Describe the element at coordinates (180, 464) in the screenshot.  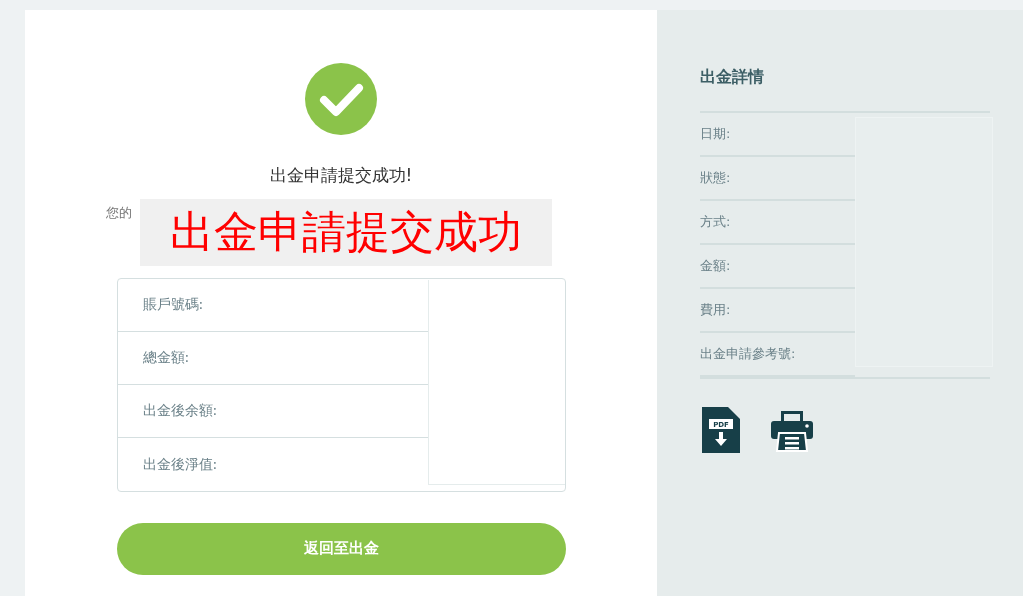
I see `row-label: 出金後淨值:` at that location.